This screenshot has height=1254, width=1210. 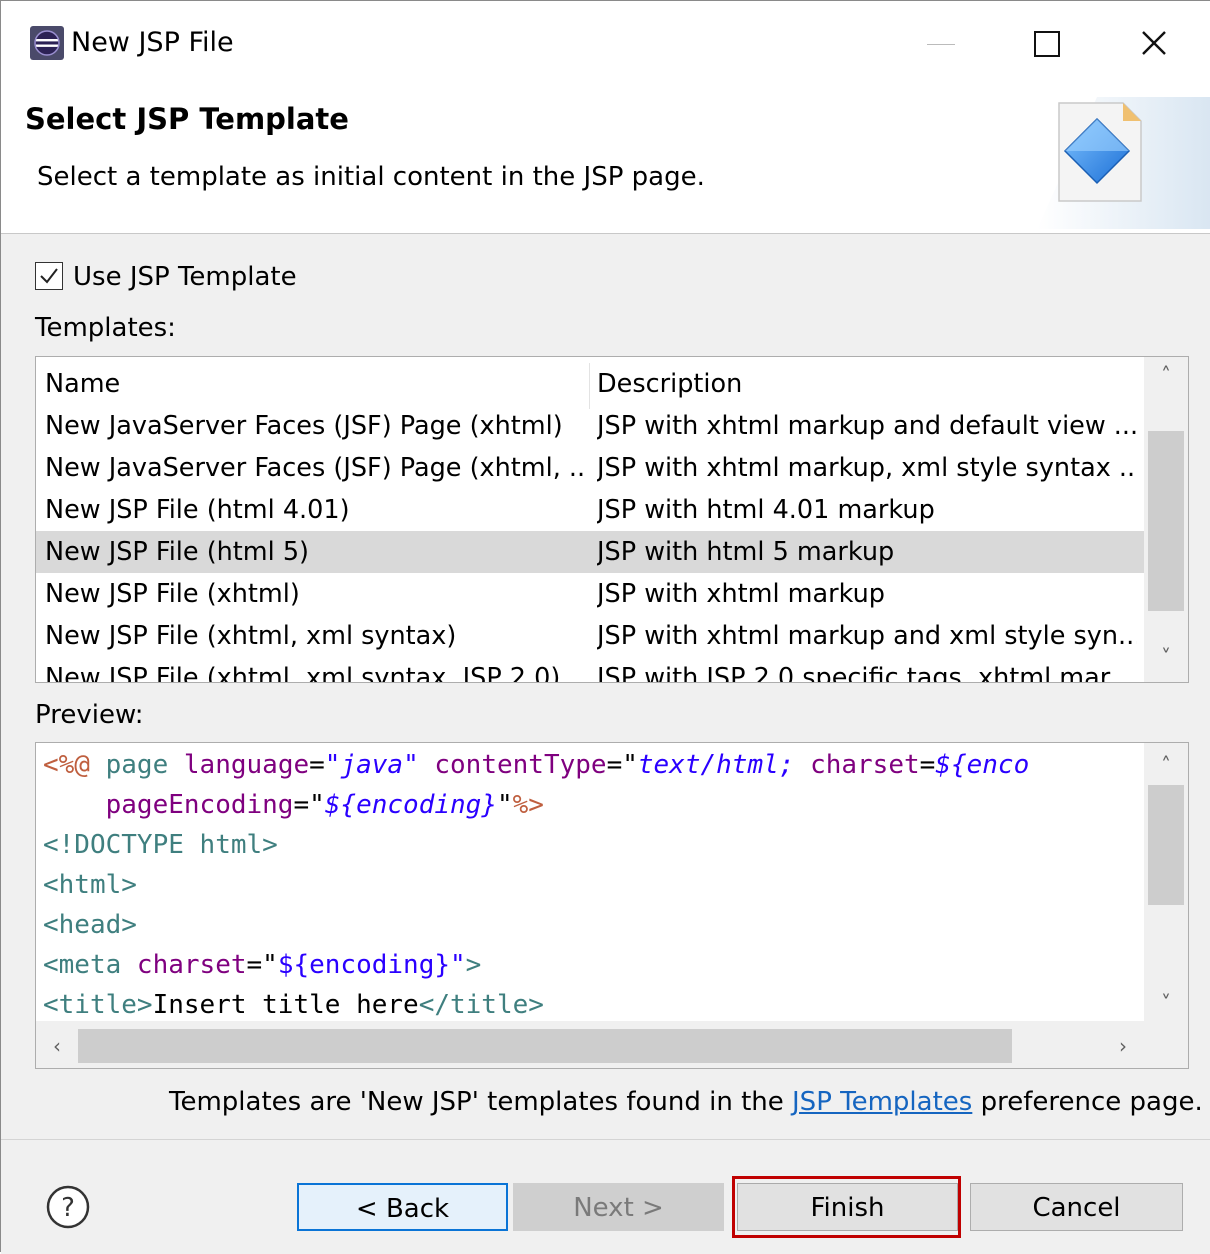 I want to click on page-title: Select JSP Template, so click(x=187, y=119).